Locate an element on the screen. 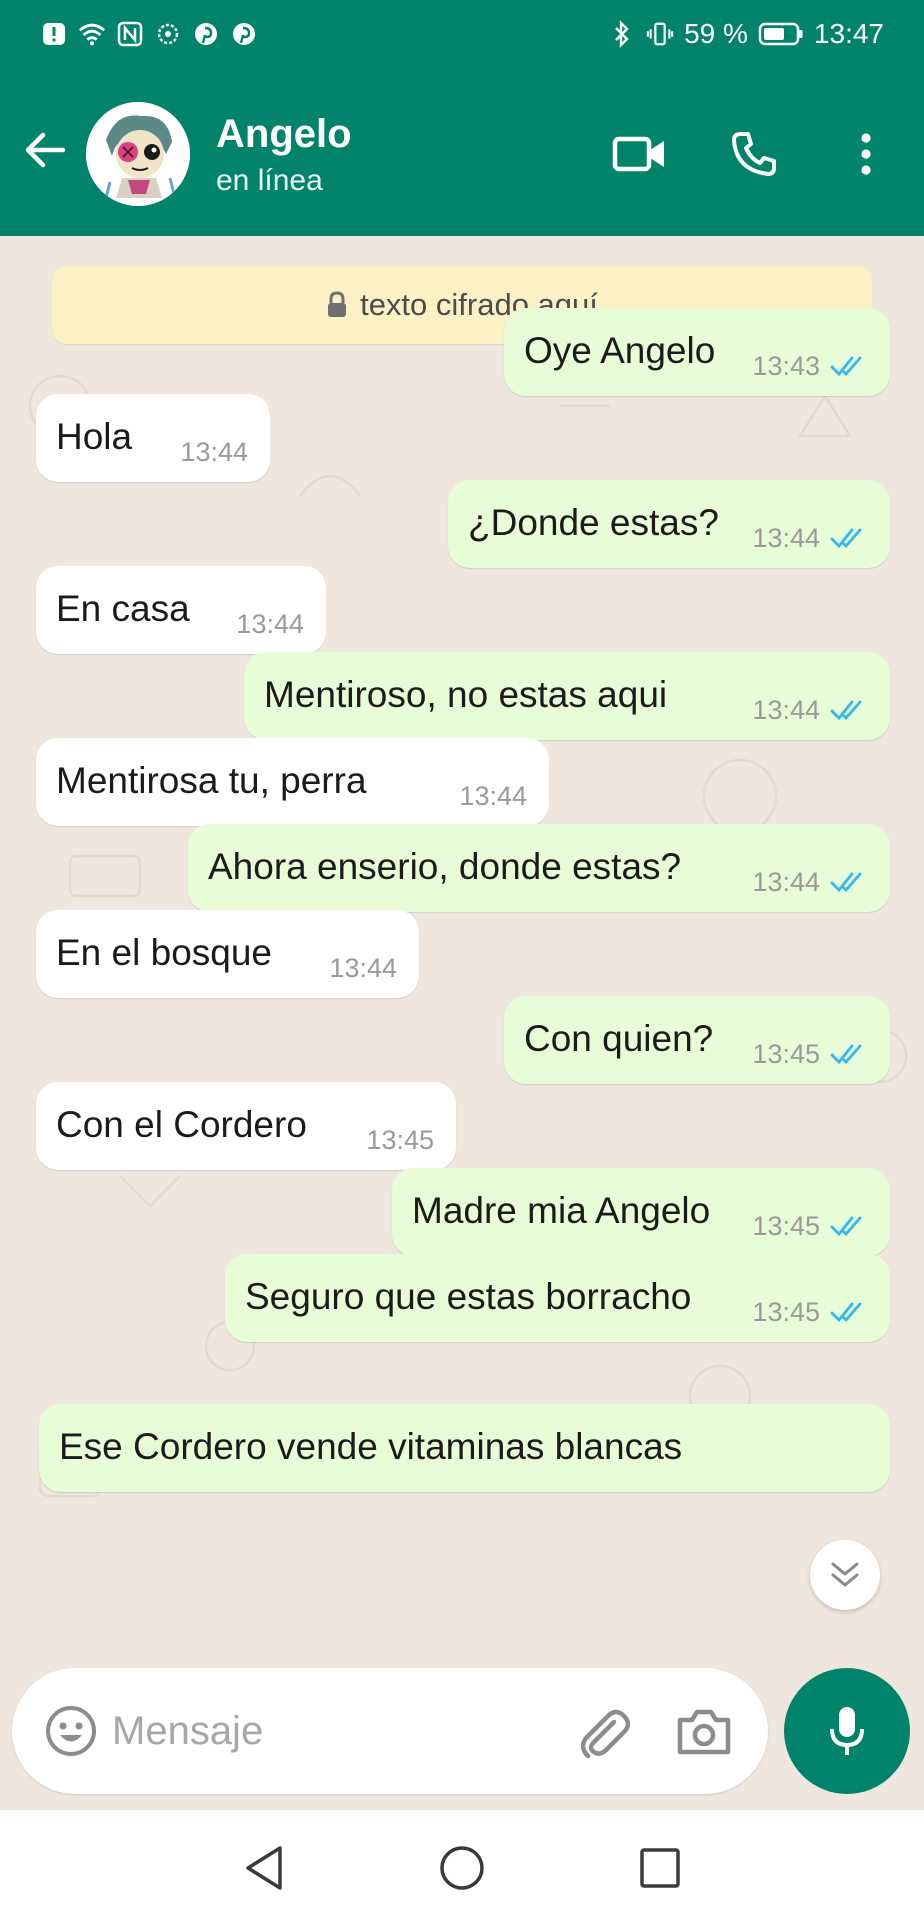  contact-name: Angelo is located at coordinates (284, 134).